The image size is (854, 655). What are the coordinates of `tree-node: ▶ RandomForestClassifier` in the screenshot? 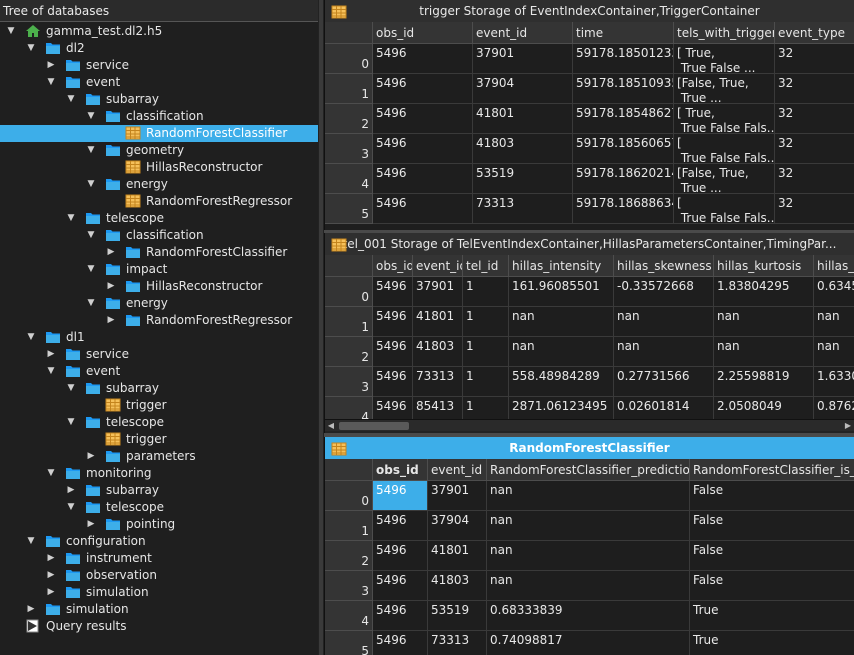 It's located at (159, 252).